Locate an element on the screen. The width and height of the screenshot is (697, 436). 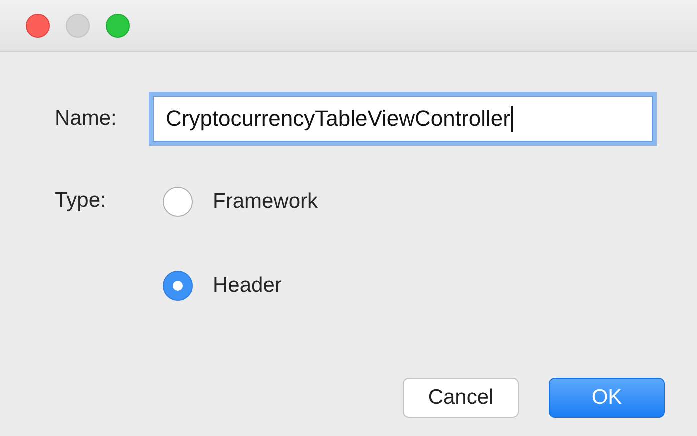
close-icon is located at coordinates (38, 26).